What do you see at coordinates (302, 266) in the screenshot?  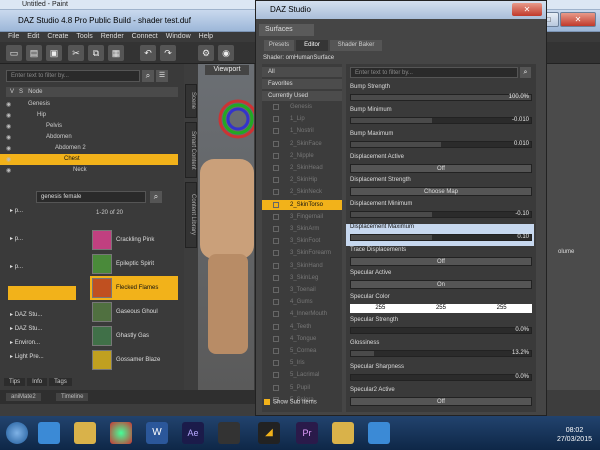 I see `surface-group-3_skinhand: 3_SkinHand` at bounding box center [302, 266].